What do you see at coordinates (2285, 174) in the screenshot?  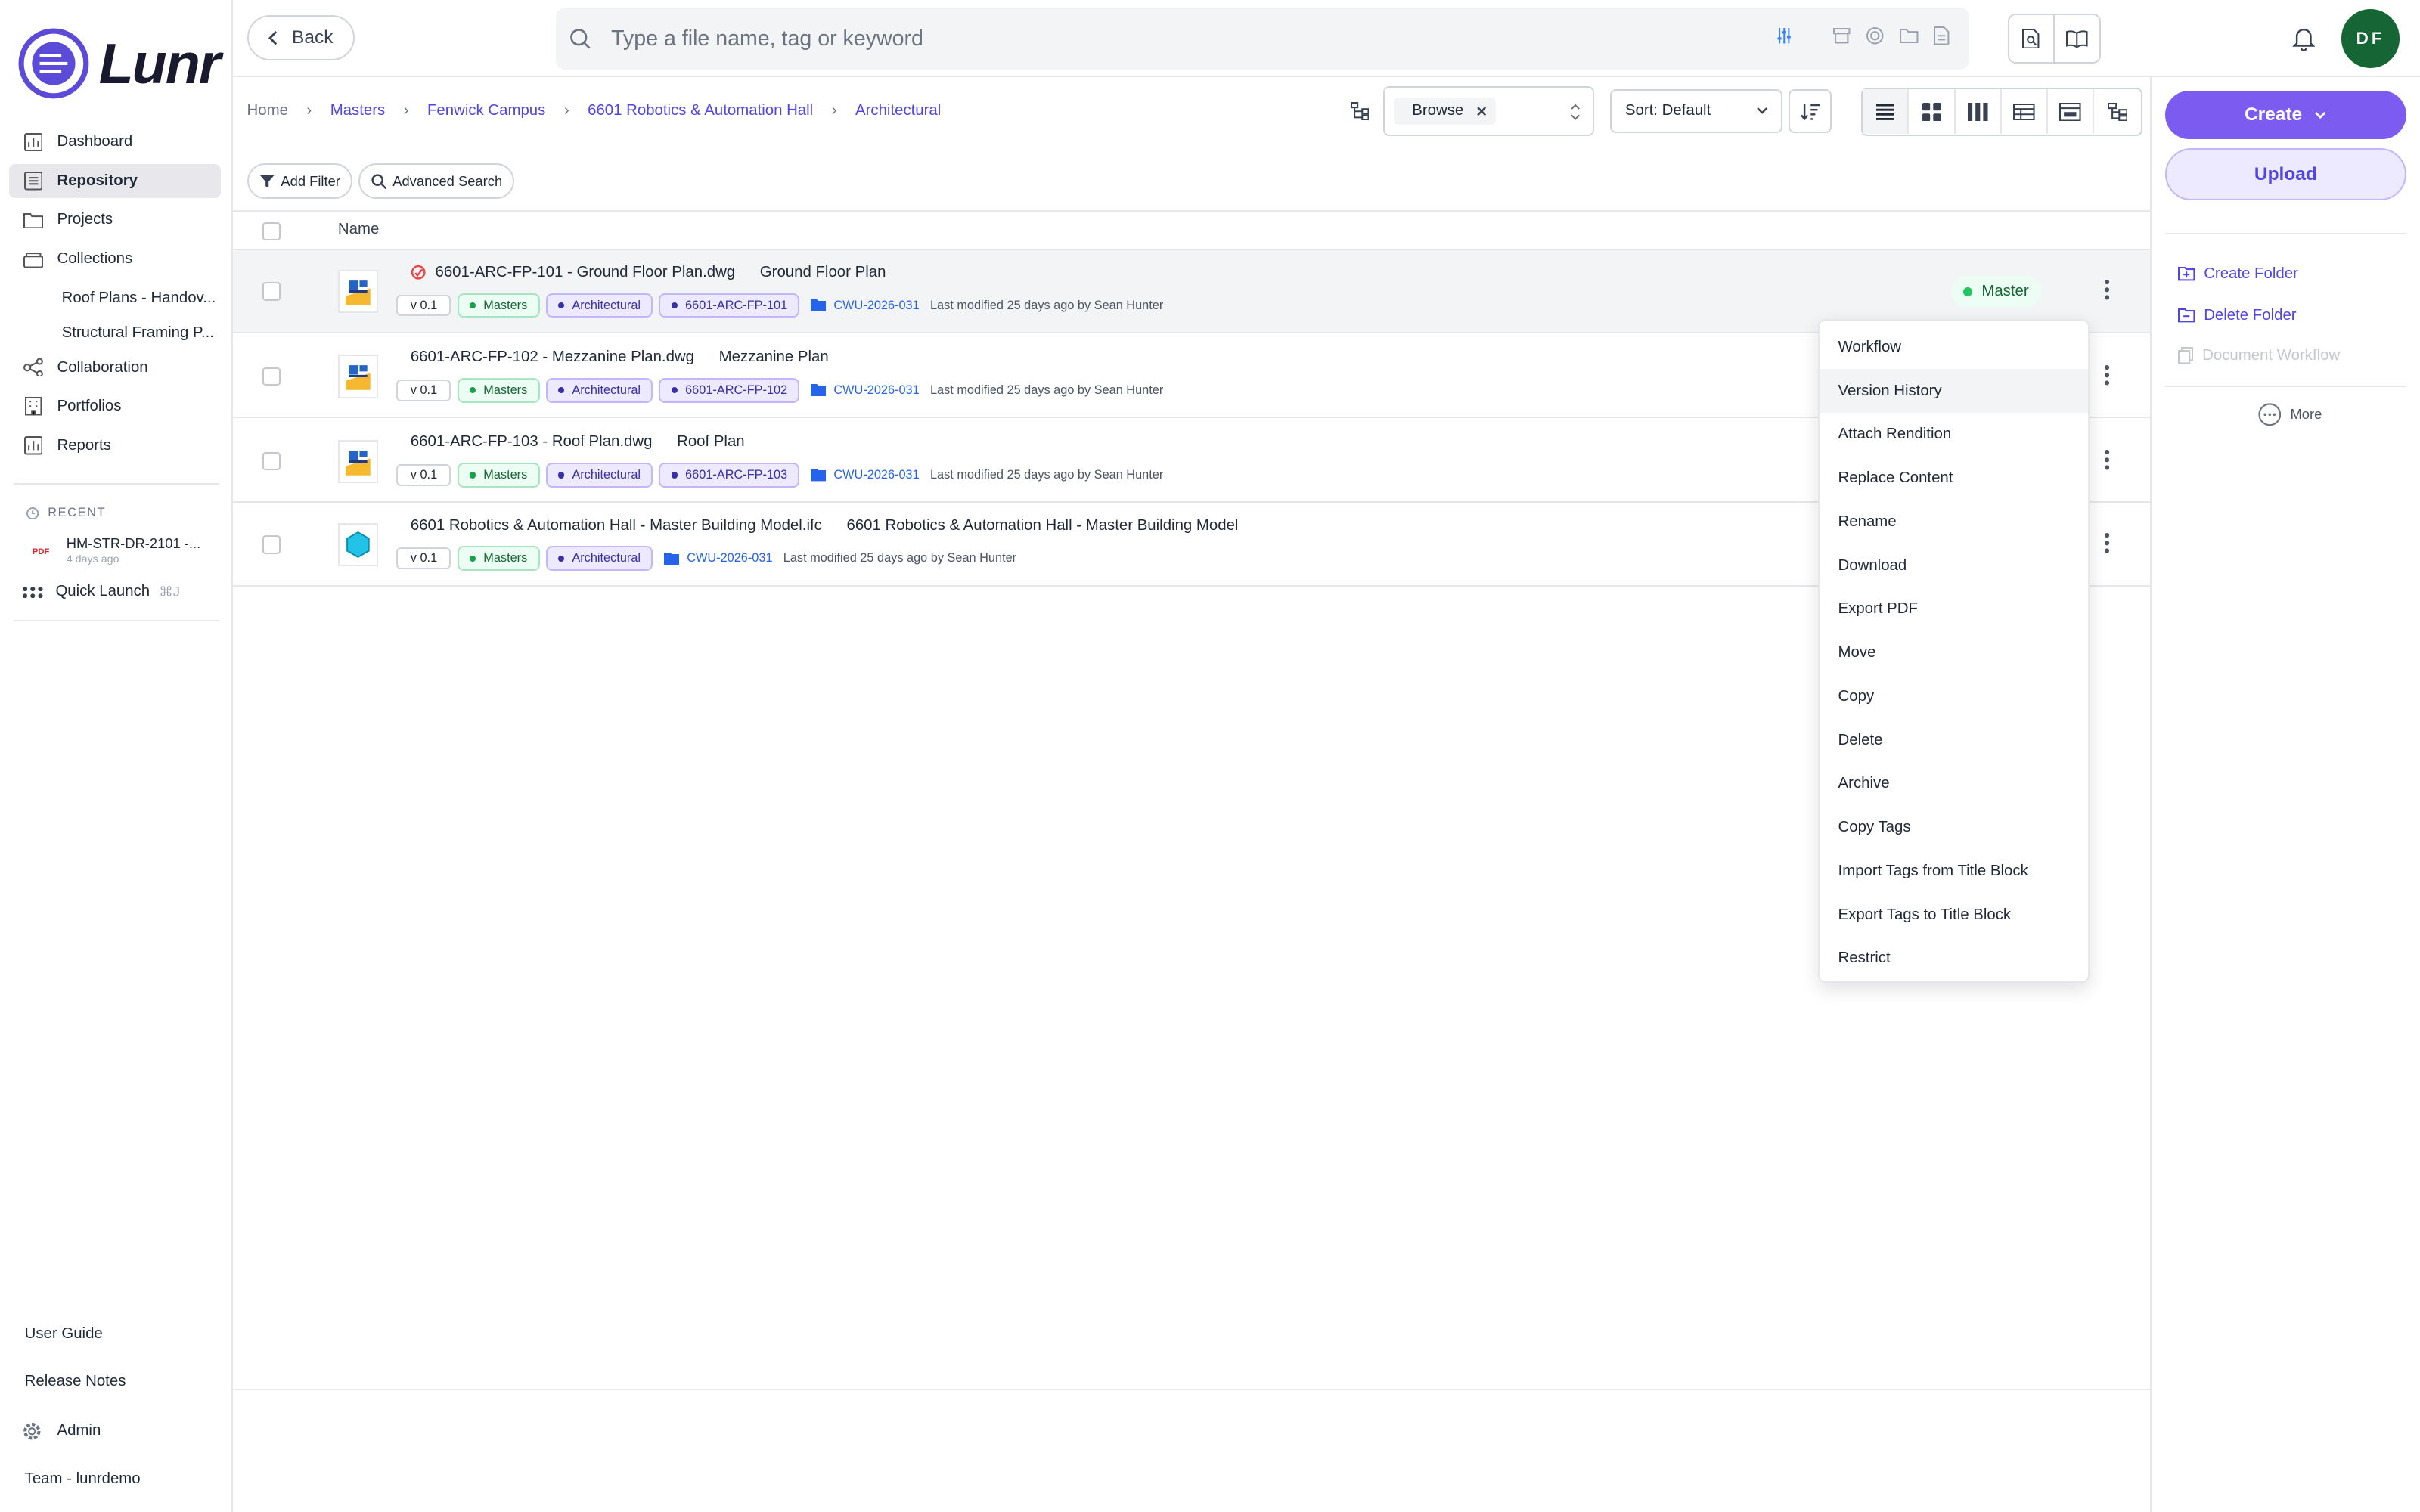 I see `upload-button: Upload` at bounding box center [2285, 174].